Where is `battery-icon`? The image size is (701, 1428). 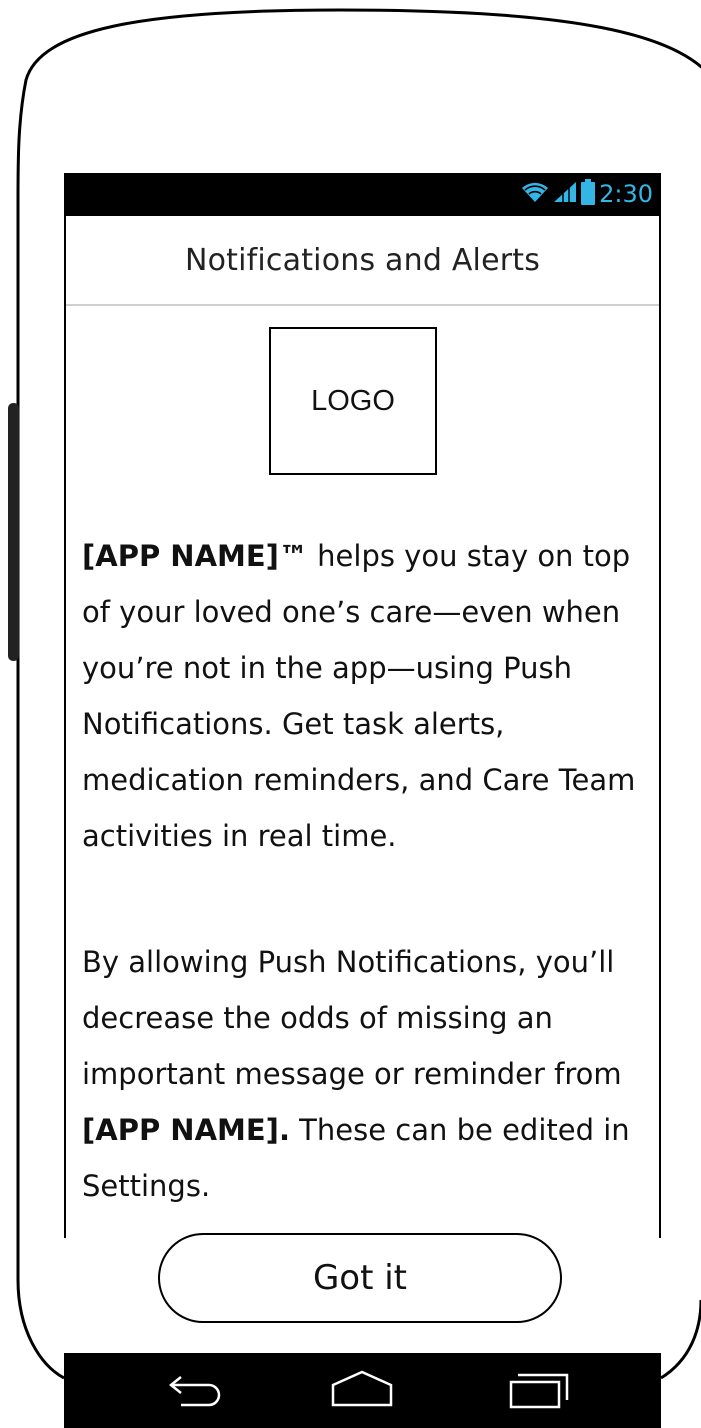 battery-icon is located at coordinates (588, 194).